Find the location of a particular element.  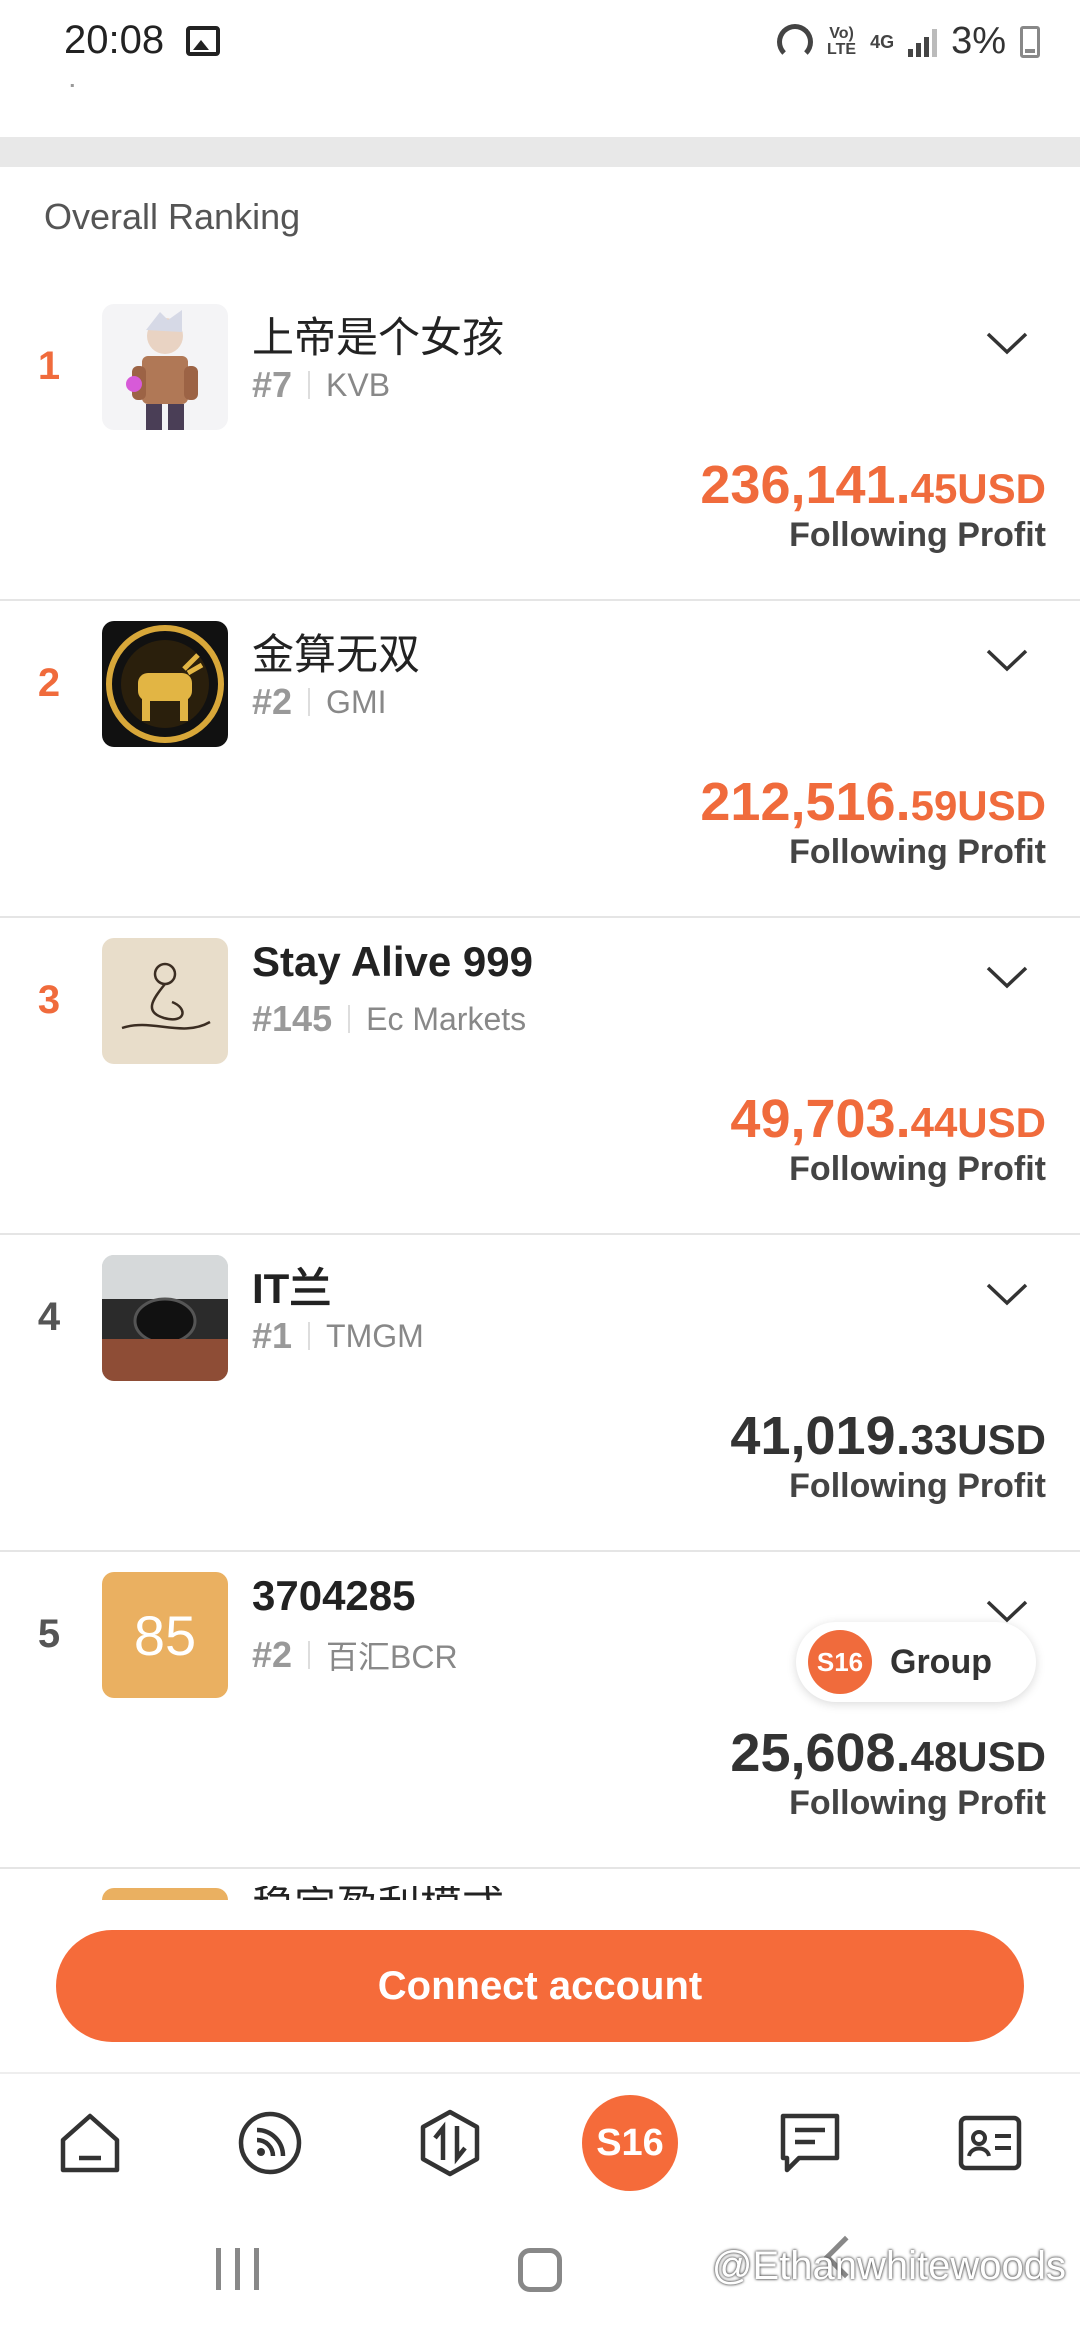

group-button: S16 Group is located at coordinates (916, 1662).